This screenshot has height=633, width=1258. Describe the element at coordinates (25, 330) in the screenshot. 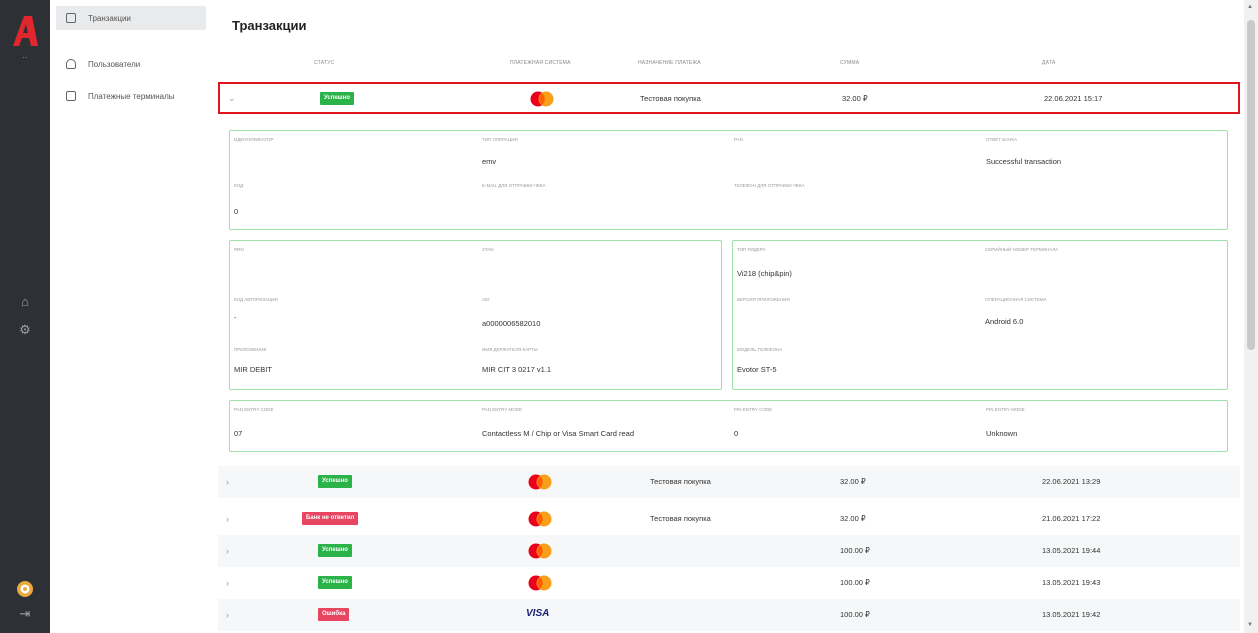

I see `settings-icon: ⚙` at that location.